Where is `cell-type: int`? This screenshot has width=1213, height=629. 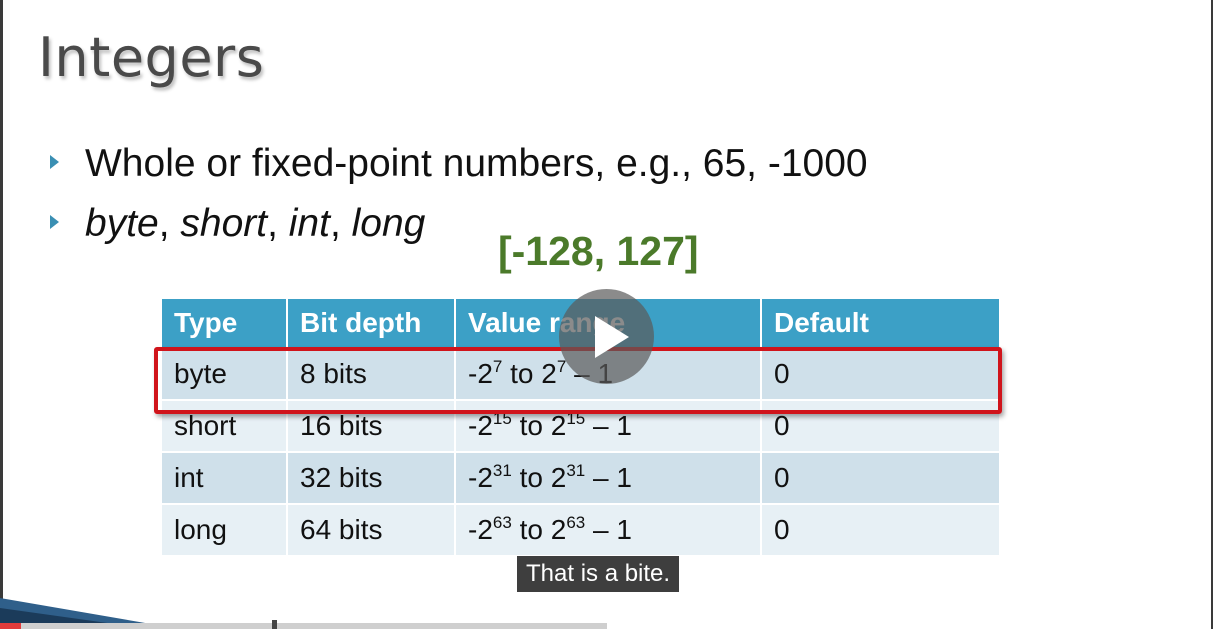
cell-type: int is located at coordinates (225, 477).